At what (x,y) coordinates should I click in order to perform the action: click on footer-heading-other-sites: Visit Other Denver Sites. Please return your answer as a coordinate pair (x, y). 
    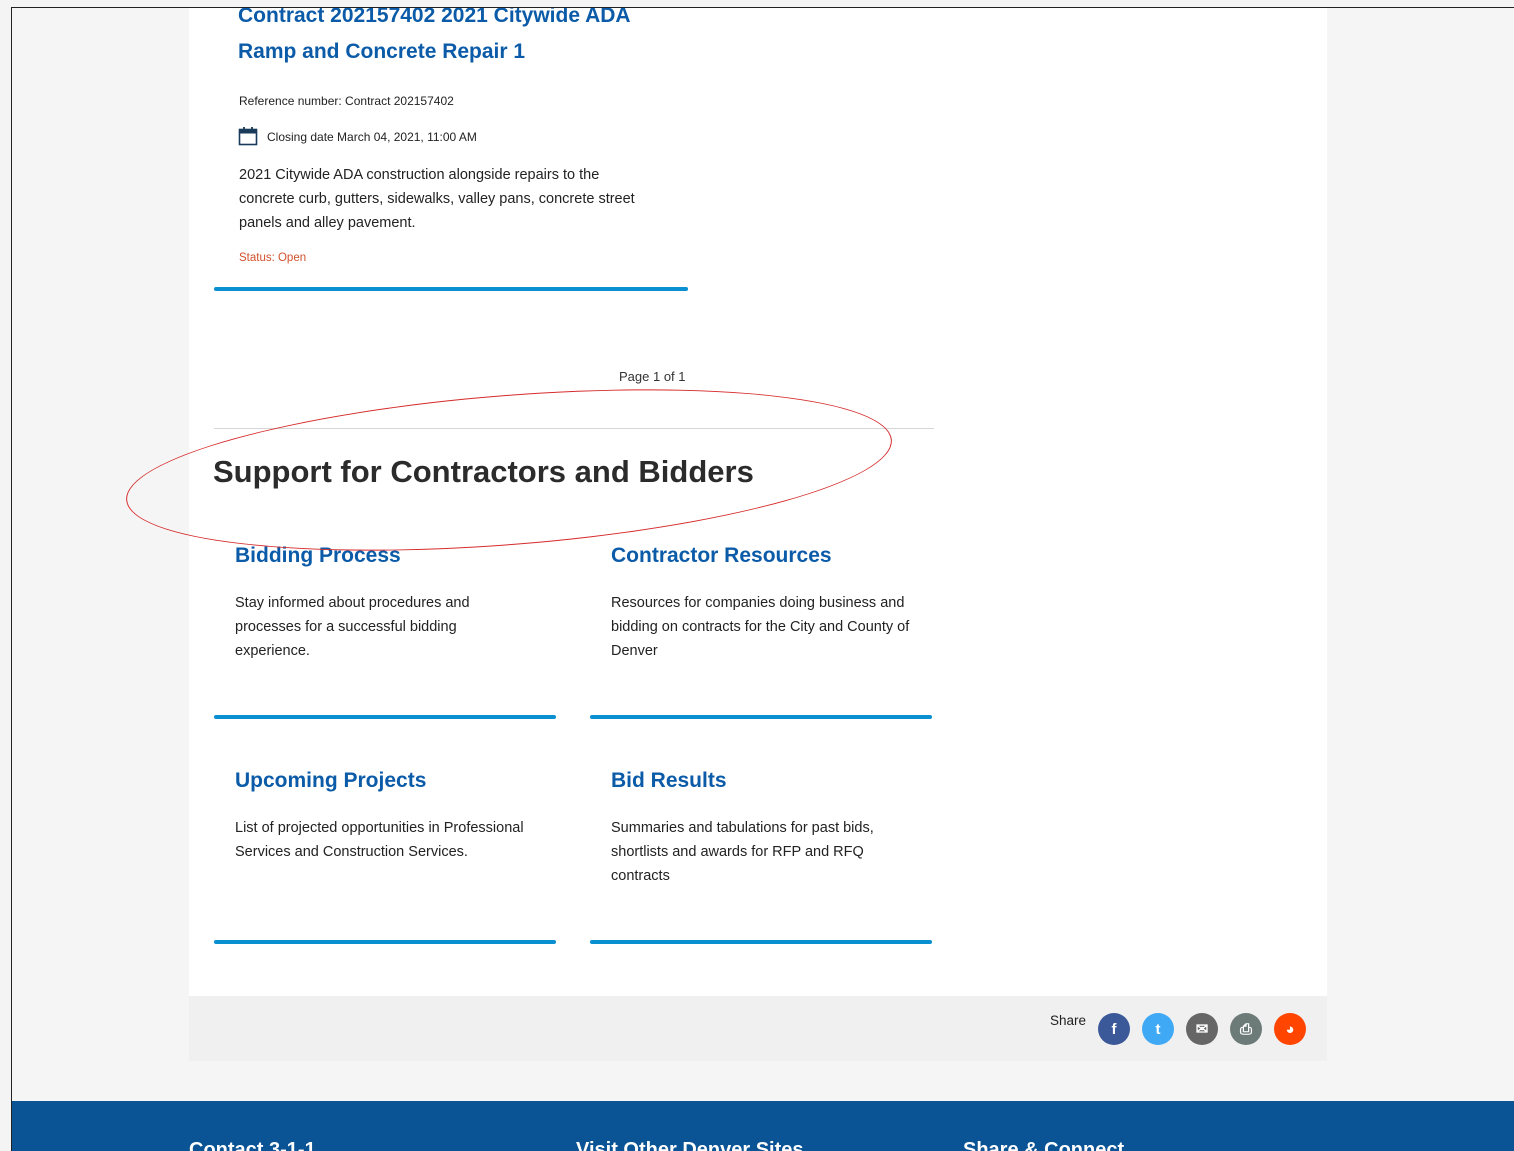
    Looking at the image, I should click on (690, 1145).